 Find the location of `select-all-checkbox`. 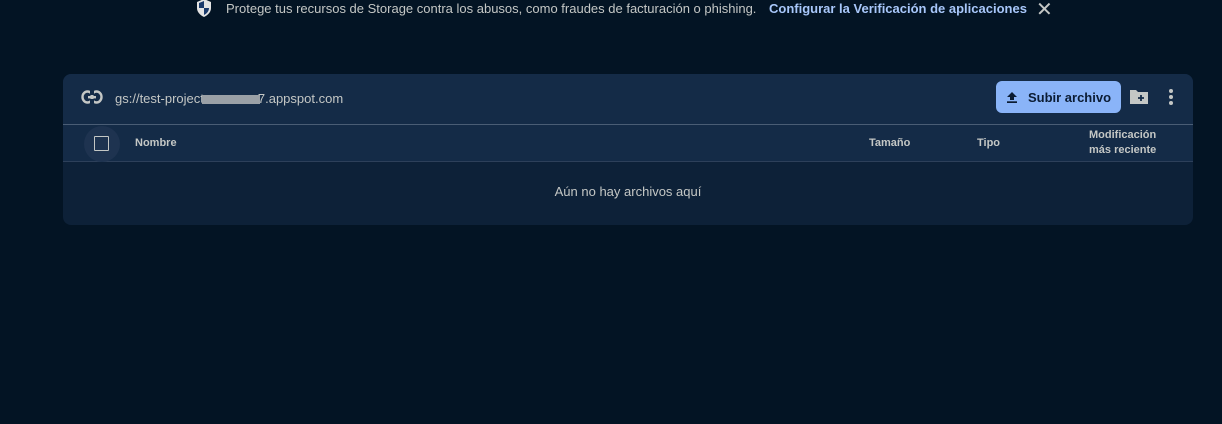

select-all-checkbox is located at coordinates (102, 144).